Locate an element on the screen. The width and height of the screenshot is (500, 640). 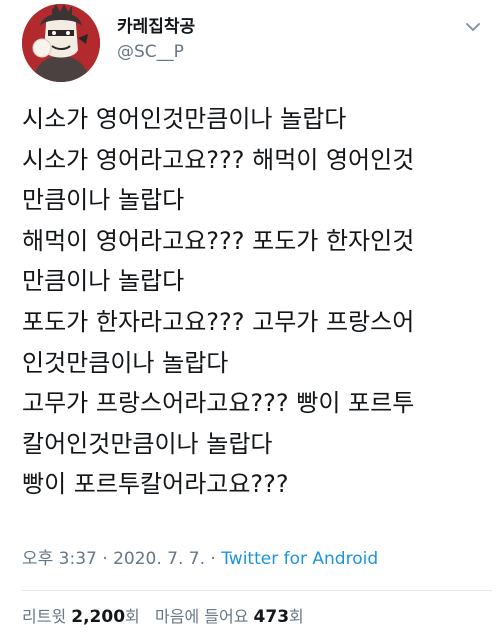
likes-count: 473 is located at coordinates (271, 617).